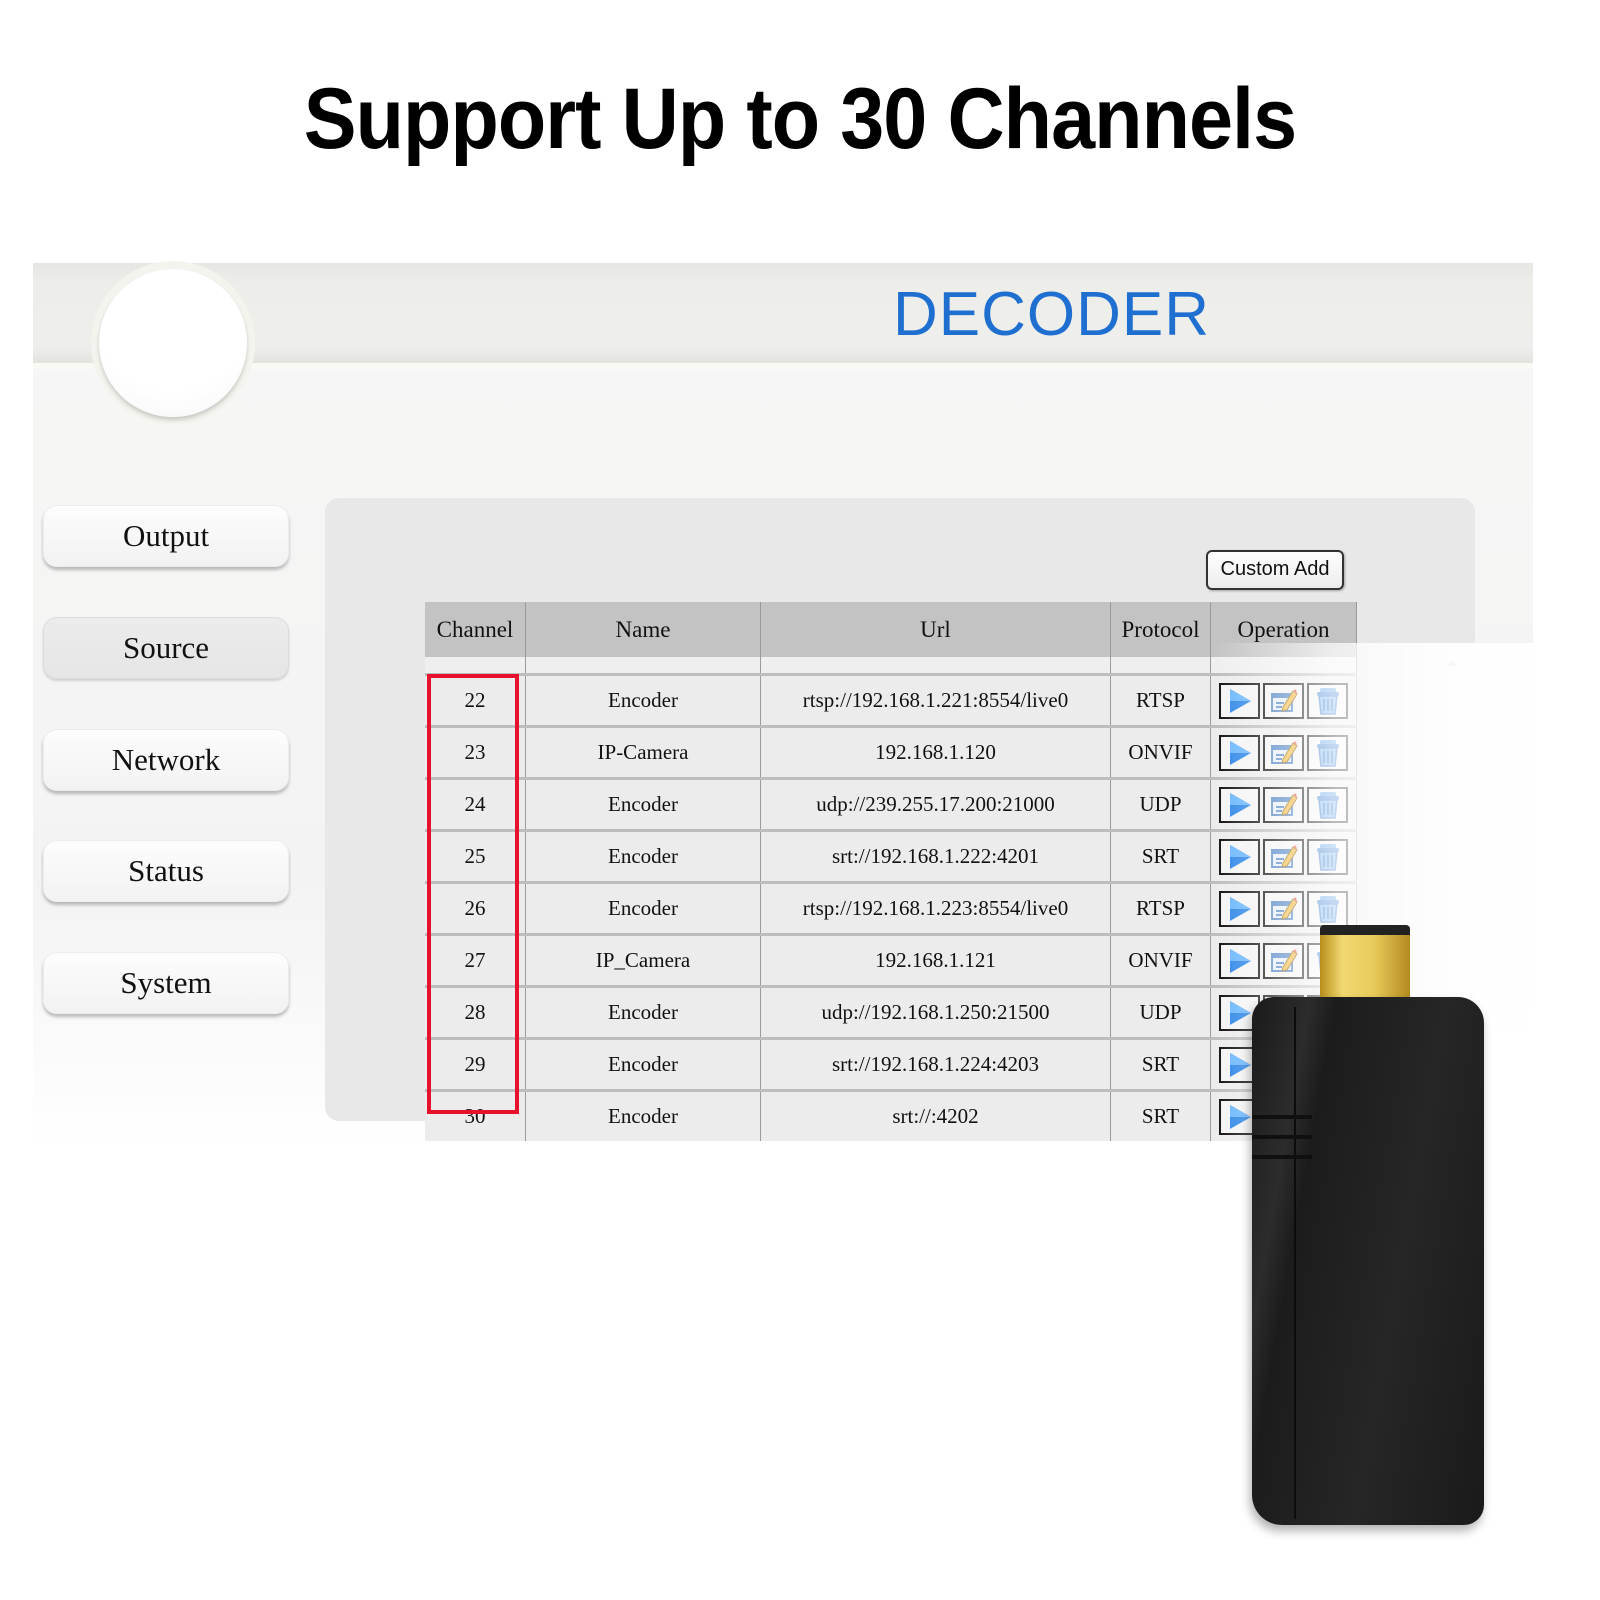  Describe the element at coordinates (173, 343) in the screenshot. I see `logo-icon` at that location.